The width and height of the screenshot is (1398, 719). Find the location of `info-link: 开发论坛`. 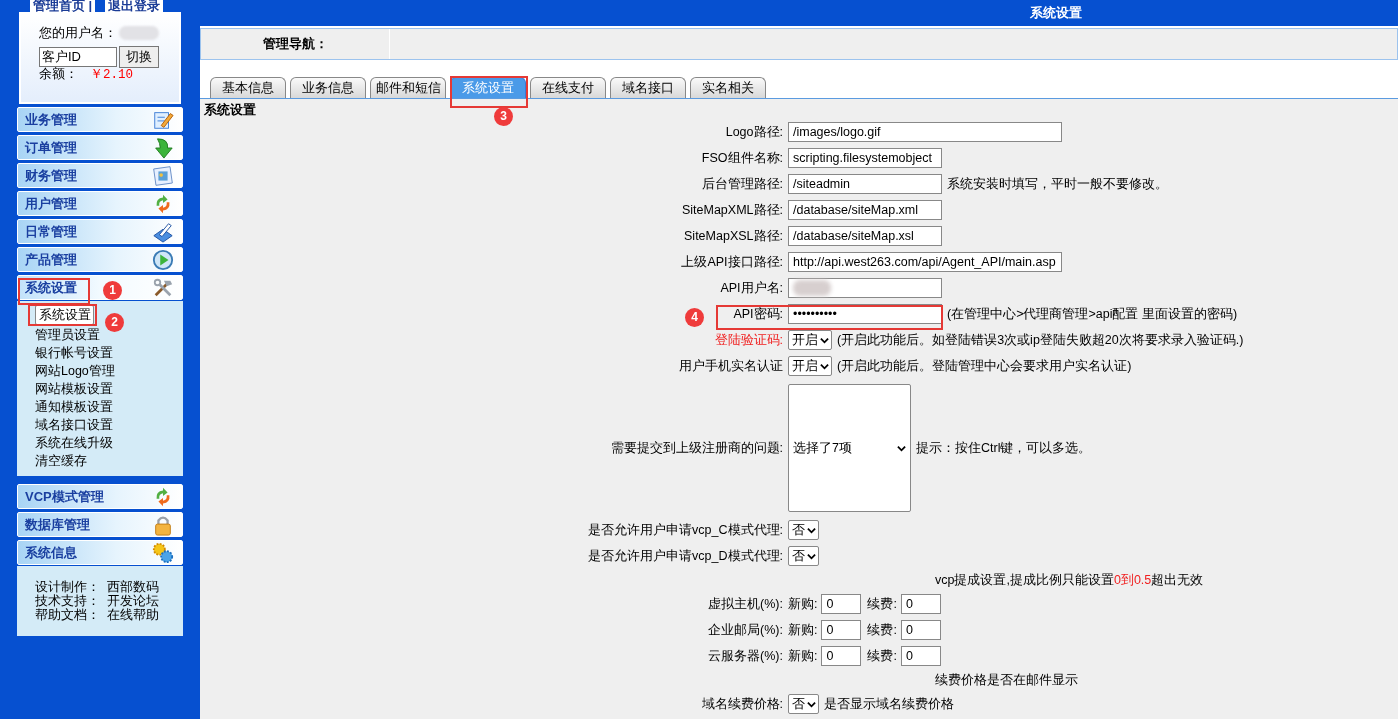

info-link: 开发论坛 is located at coordinates (133, 601).